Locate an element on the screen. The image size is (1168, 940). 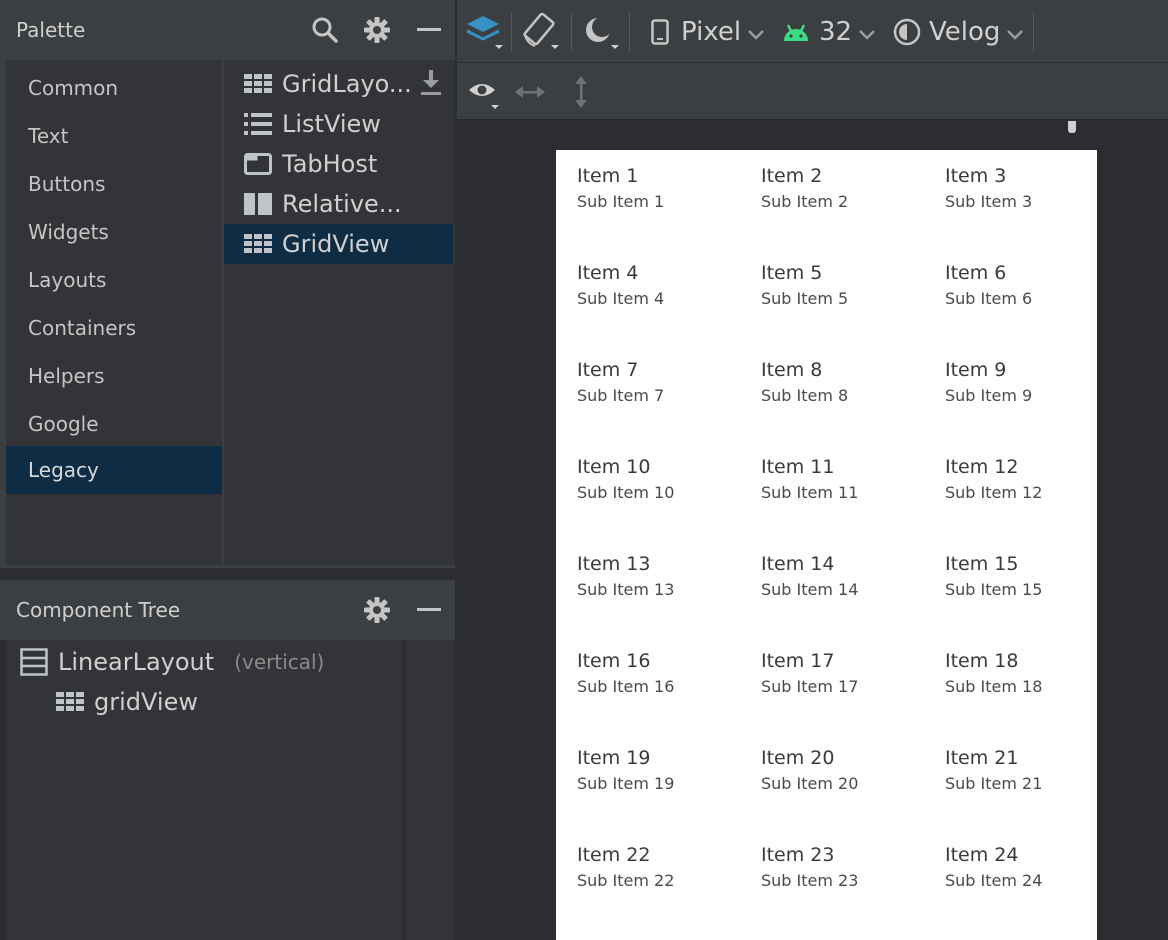
resize-horizontal-icon is located at coordinates (530, 91).